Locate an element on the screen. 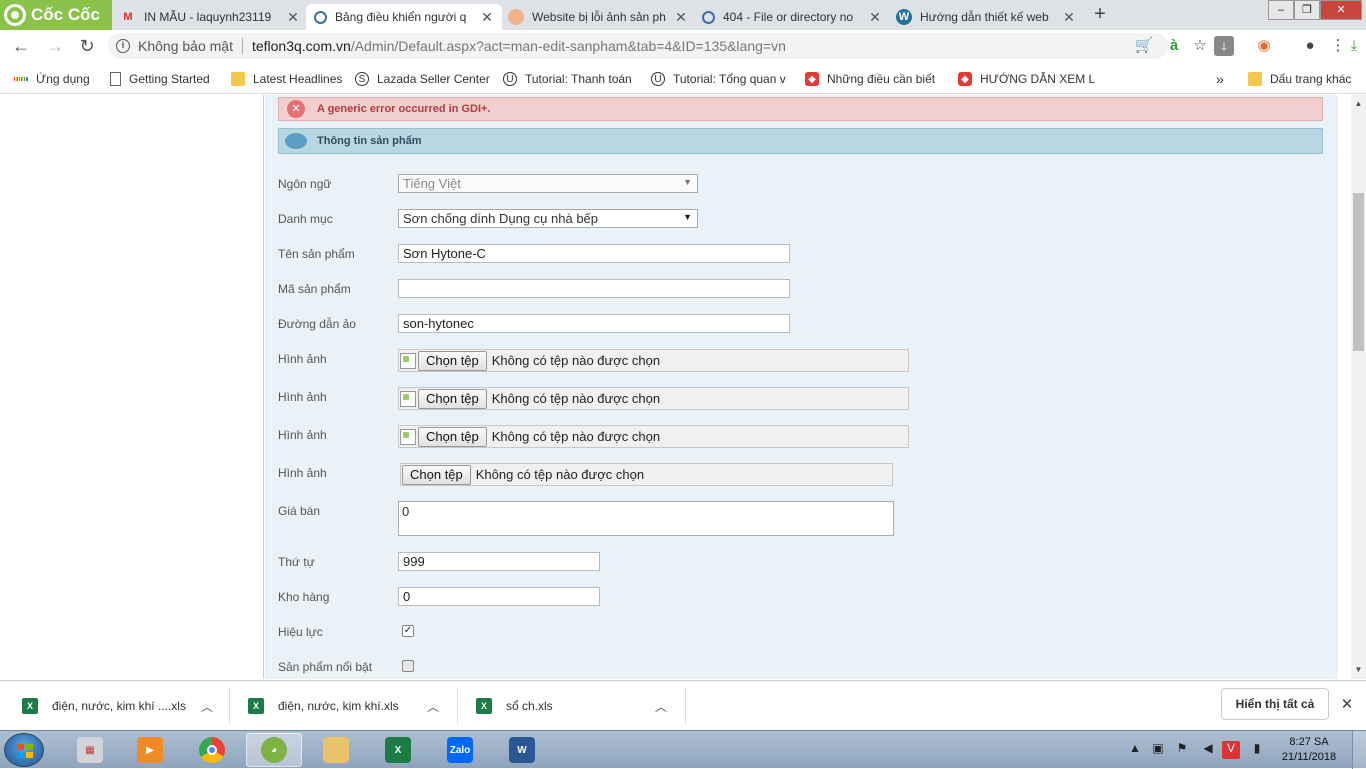 This screenshot has width=1366, height=769. network-icon: ▮ is located at coordinates (1257, 750).